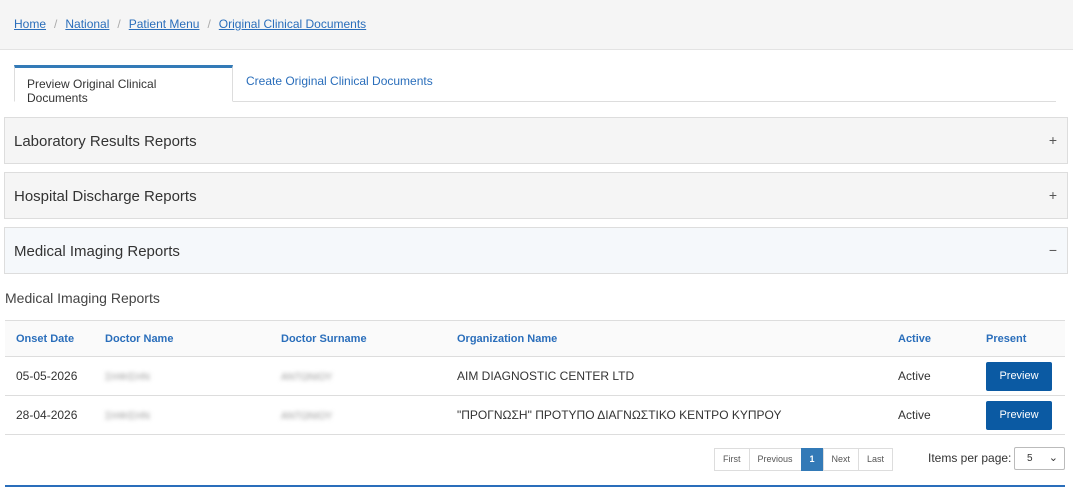  Describe the element at coordinates (841, 459) in the screenshot. I see `pager-next-button: Next` at that location.